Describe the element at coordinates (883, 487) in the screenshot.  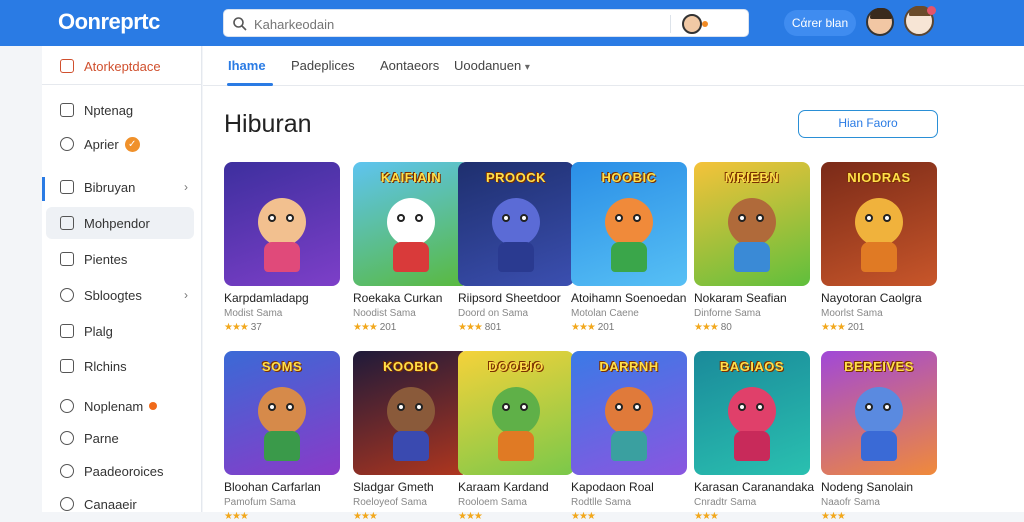
I see `game-name: Nodeng Sanolain` at that location.